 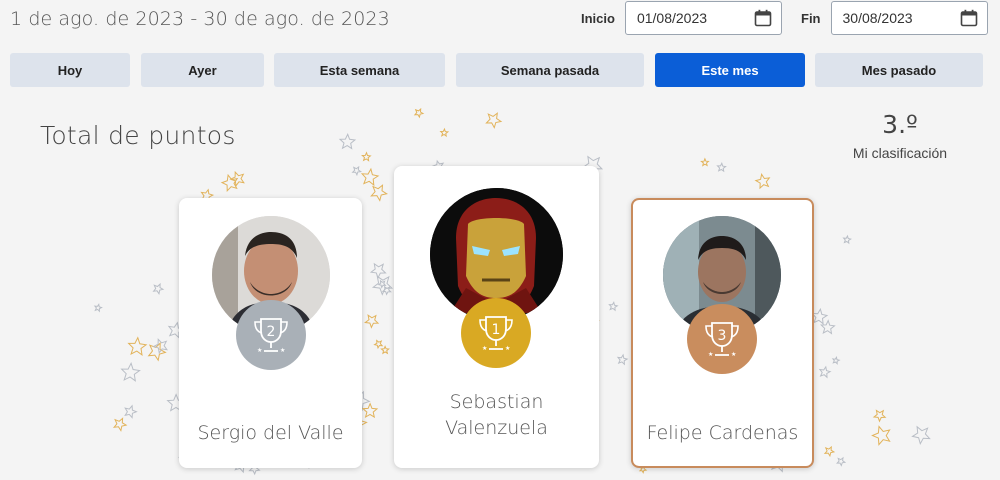 I want to click on end-date-input: 30/08/2023, so click(x=909, y=18).